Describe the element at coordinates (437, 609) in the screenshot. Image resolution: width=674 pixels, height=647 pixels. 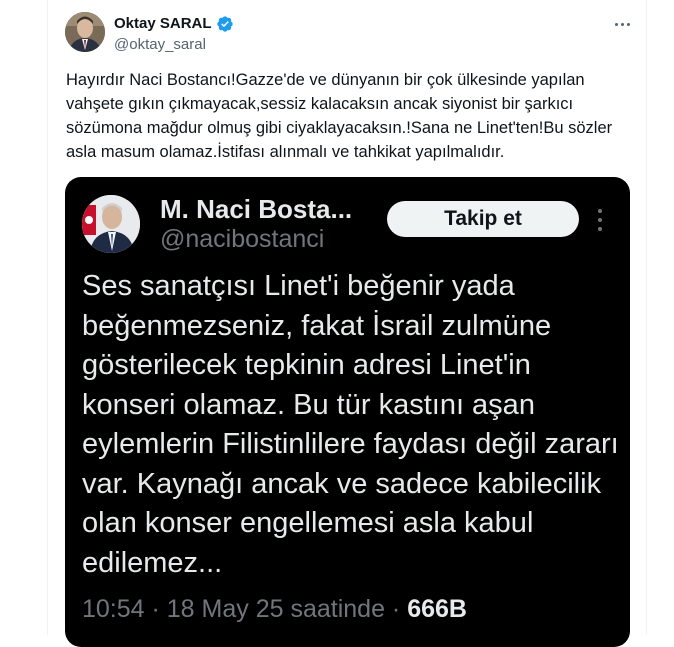
I see `embedded-post-views: 666B` at that location.